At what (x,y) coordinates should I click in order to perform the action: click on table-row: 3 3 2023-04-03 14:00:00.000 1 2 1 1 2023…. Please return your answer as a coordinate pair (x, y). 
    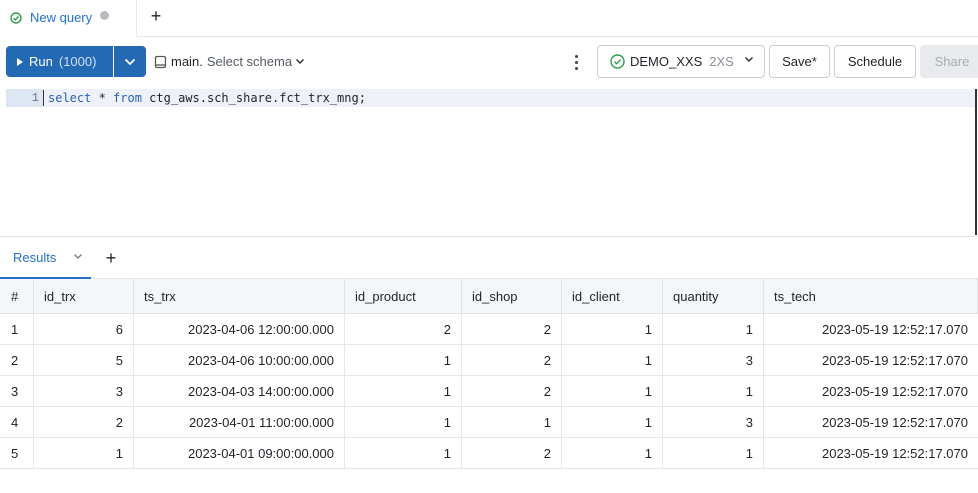
    Looking at the image, I should click on (489, 391).